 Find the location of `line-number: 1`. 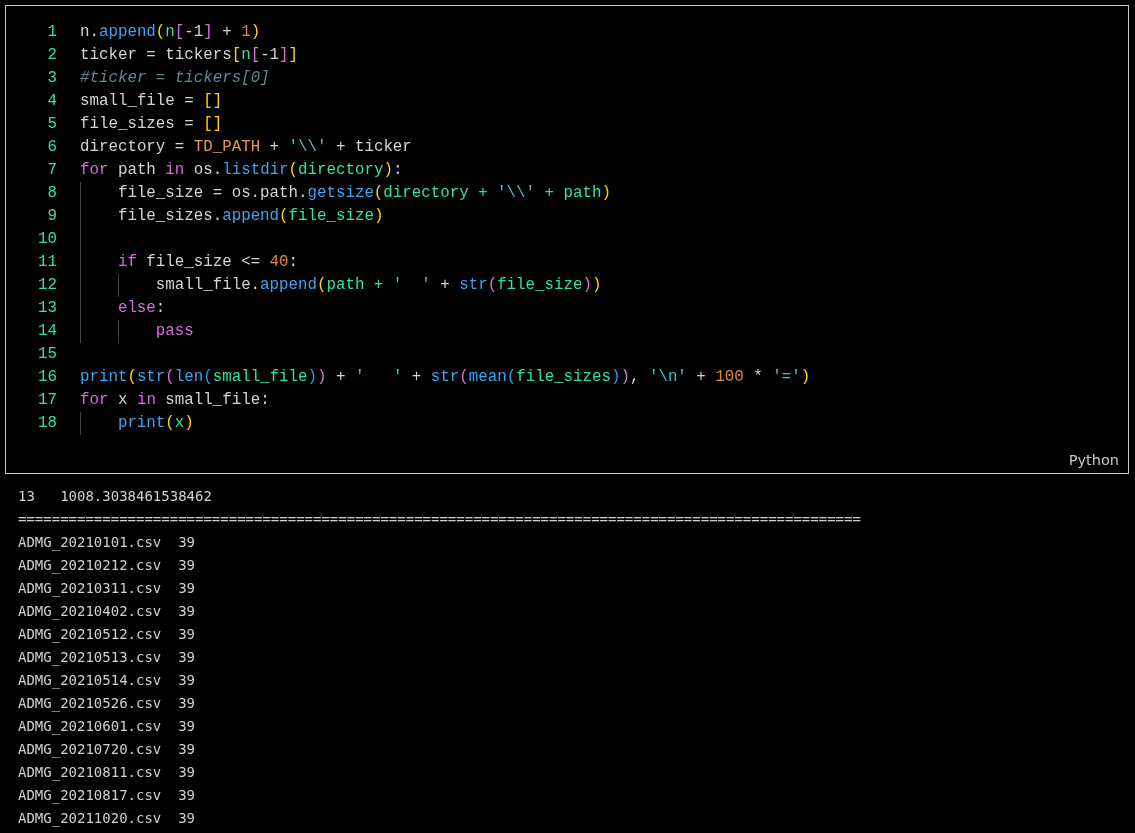

line-number: 1 is located at coordinates (51, 32).